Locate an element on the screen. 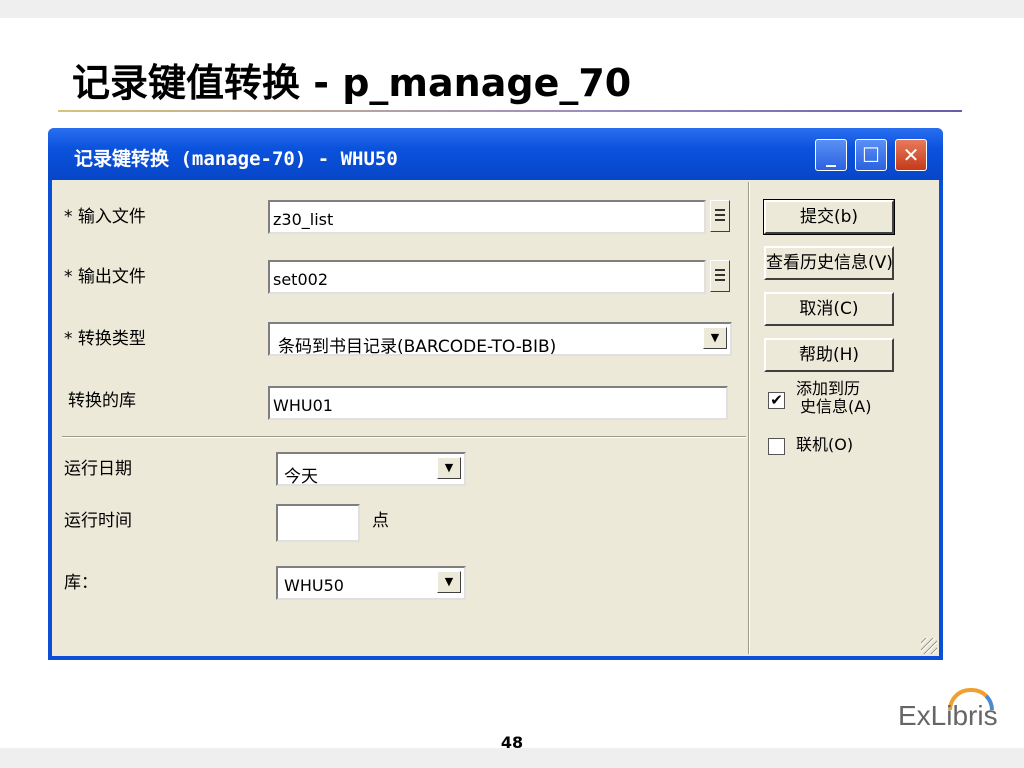  input-file-field: z30_list is located at coordinates (487, 217).